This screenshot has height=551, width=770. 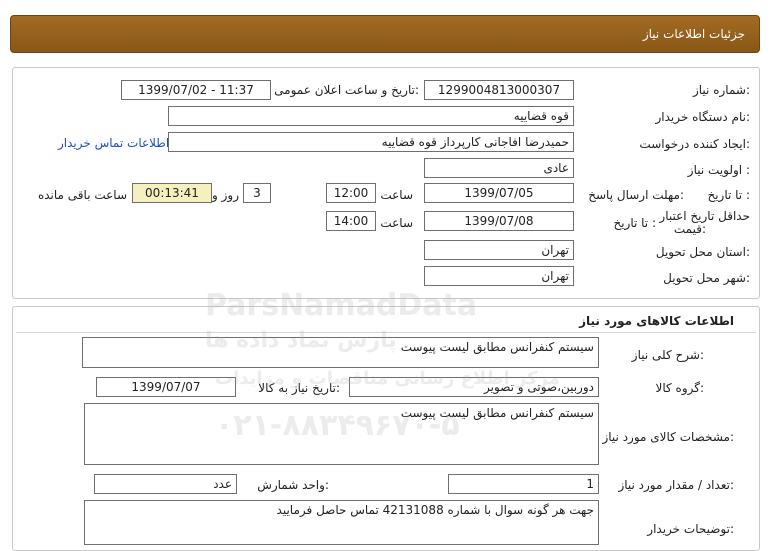 I want to click on goods-section-title: اطلاعات کالاهای مورد نیاز, so click(x=656, y=321).